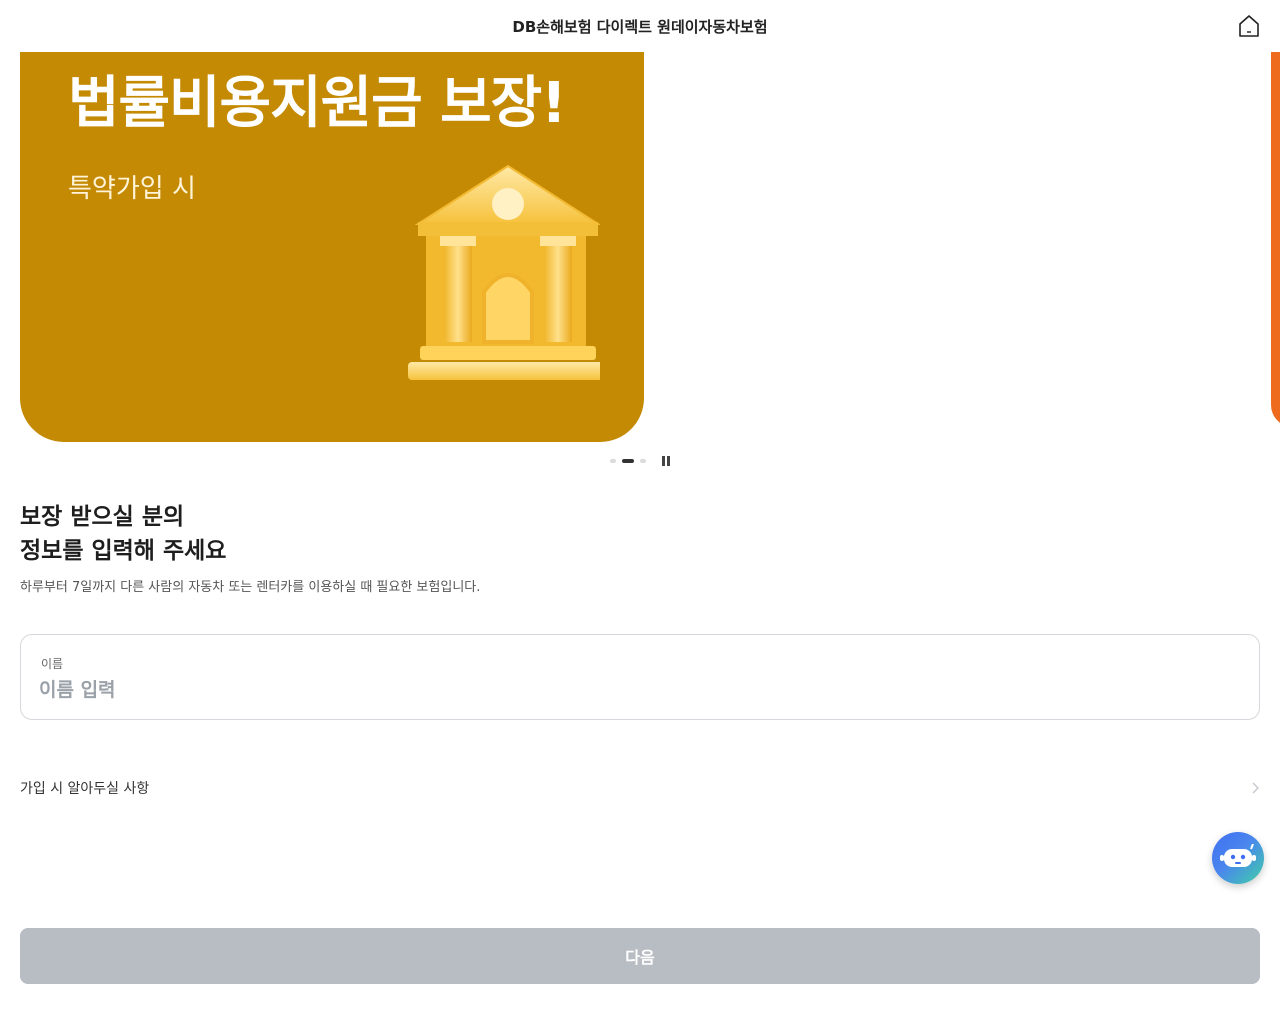 Image resolution: width=1280 pixels, height=1024 pixels. Describe the element at coordinates (634, 690) in the screenshot. I see `name-input` at that location.